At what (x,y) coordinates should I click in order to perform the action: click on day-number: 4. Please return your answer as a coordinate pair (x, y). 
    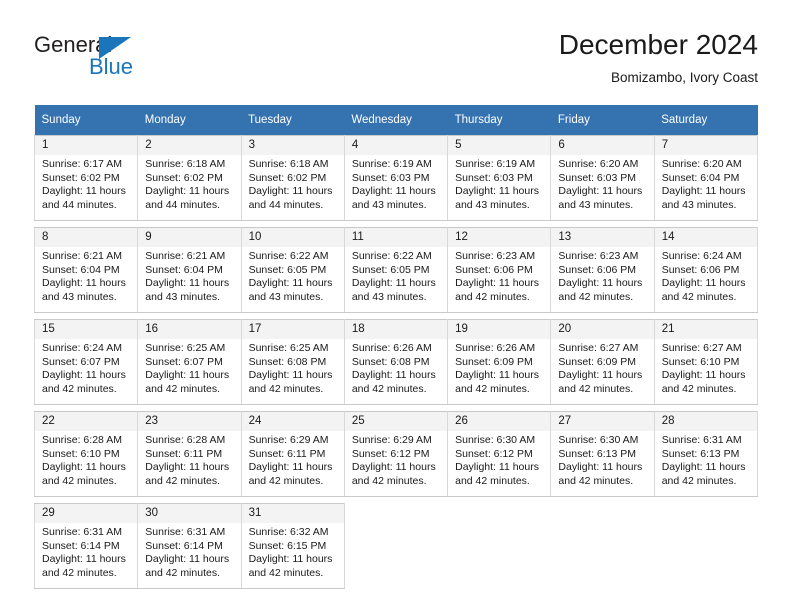
    Looking at the image, I should click on (396, 145).